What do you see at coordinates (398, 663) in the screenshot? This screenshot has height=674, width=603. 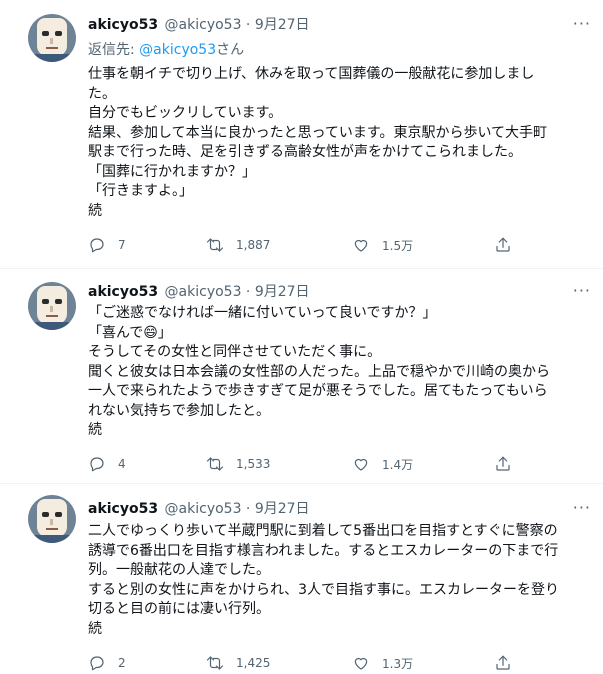 I see `like-count: 1.3万` at bounding box center [398, 663].